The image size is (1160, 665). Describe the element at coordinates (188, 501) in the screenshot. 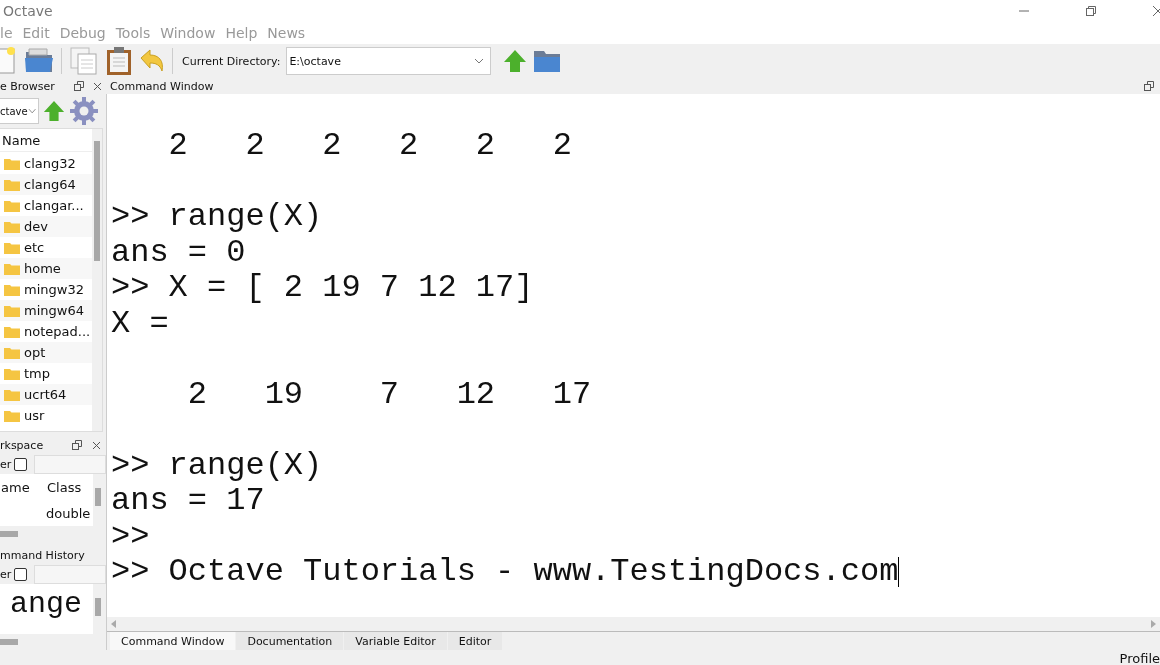

I see `console-line: ans = 17` at that location.